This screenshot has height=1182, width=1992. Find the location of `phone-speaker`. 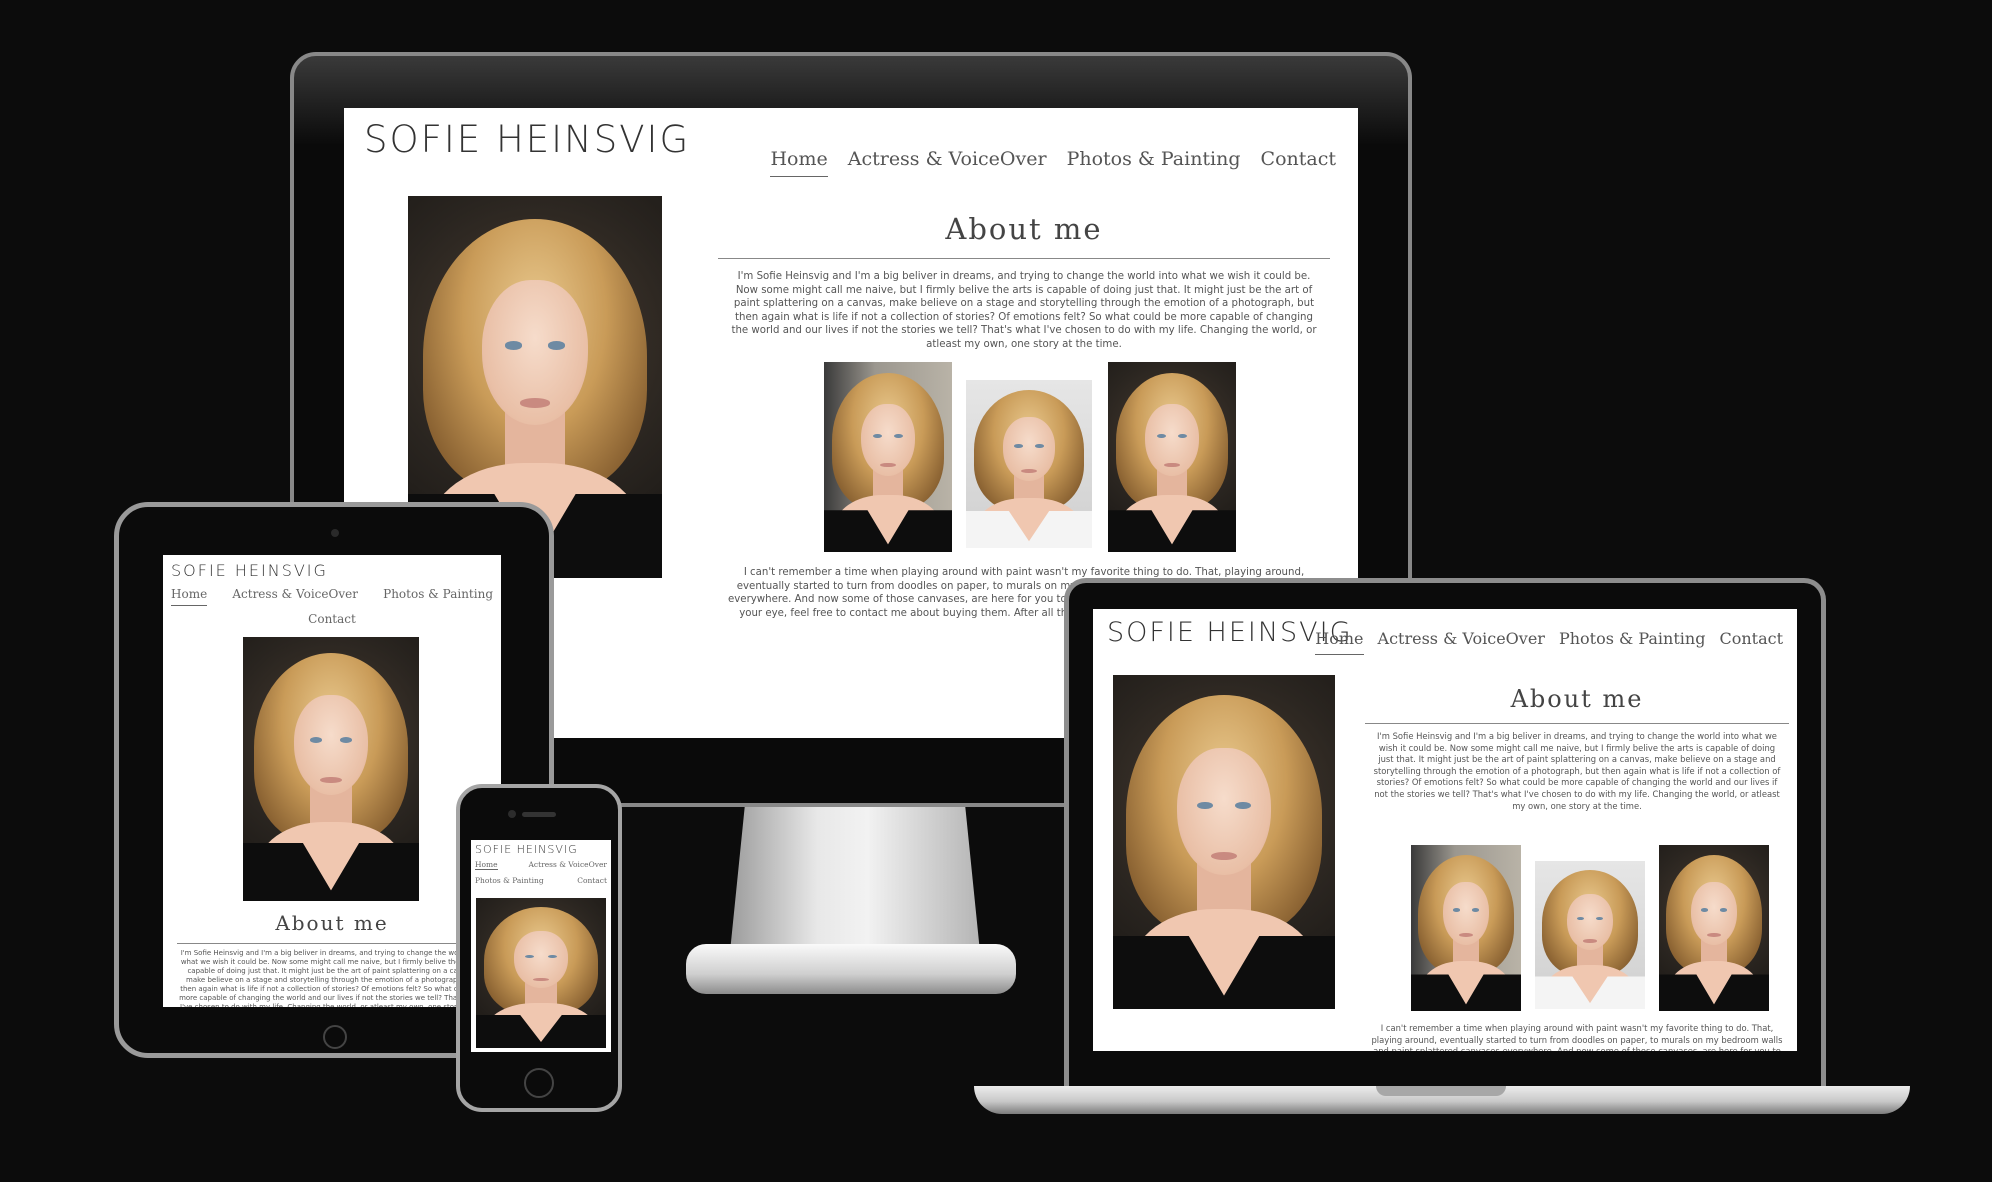

phone-speaker is located at coordinates (539, 814).